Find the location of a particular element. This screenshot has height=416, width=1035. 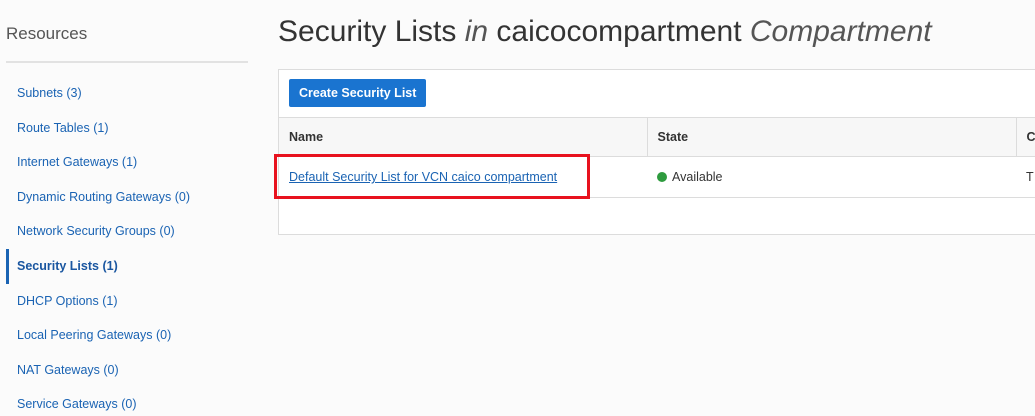

sidebar-title: Resources is located at coordinates (47, 33).